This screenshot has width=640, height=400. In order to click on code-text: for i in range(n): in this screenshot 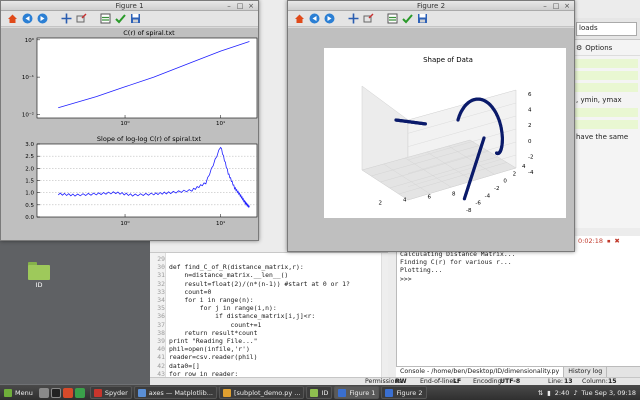, I will do `click(211, 300)`.